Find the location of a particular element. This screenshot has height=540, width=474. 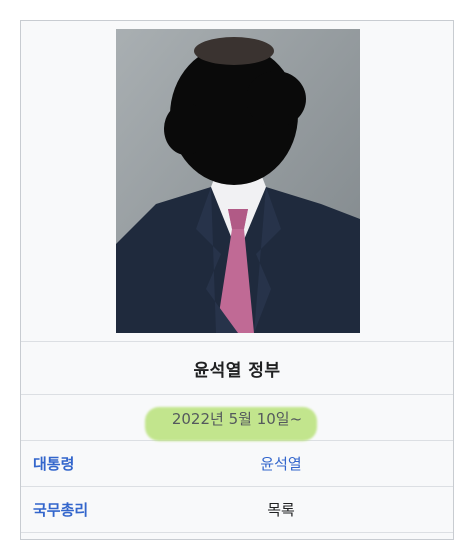

row-value-president-link: 윤석열 is located at coordinates (281, 463).